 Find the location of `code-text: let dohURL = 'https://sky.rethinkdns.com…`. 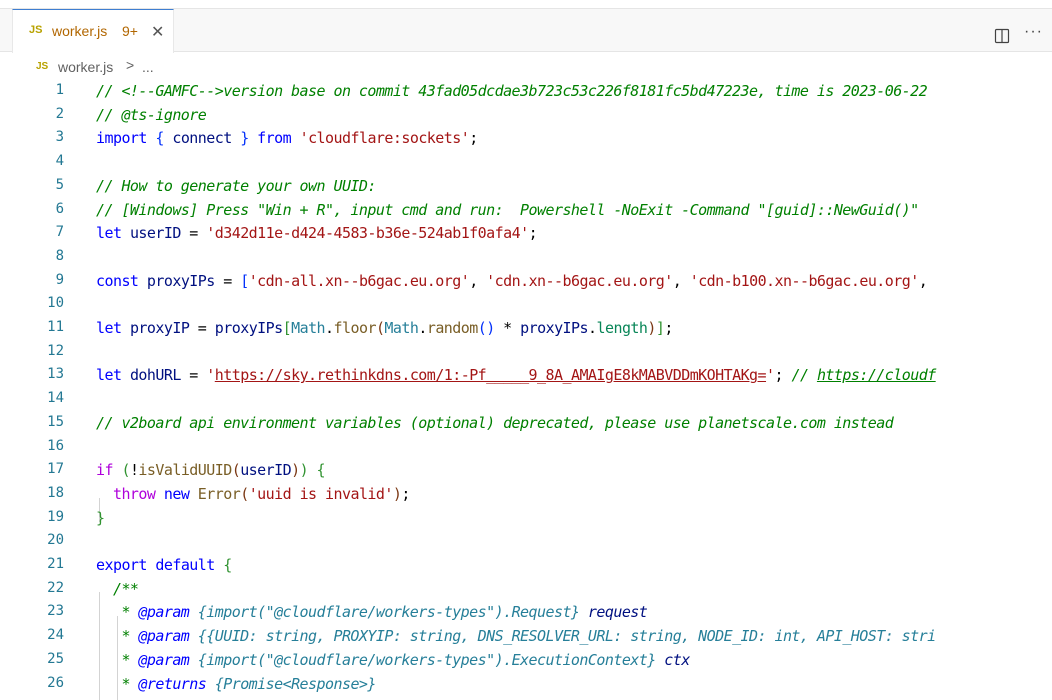

code-text: let dohURL = 'https://sky.rethinkdns.com… is located at coordinates (516, 375).